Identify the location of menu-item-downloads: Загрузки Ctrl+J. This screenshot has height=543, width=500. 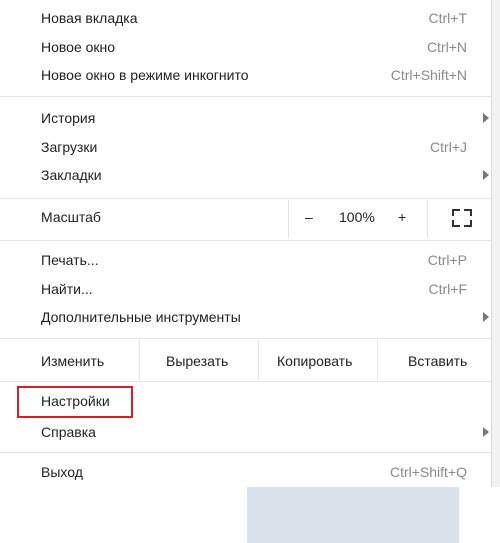
(245, 148).